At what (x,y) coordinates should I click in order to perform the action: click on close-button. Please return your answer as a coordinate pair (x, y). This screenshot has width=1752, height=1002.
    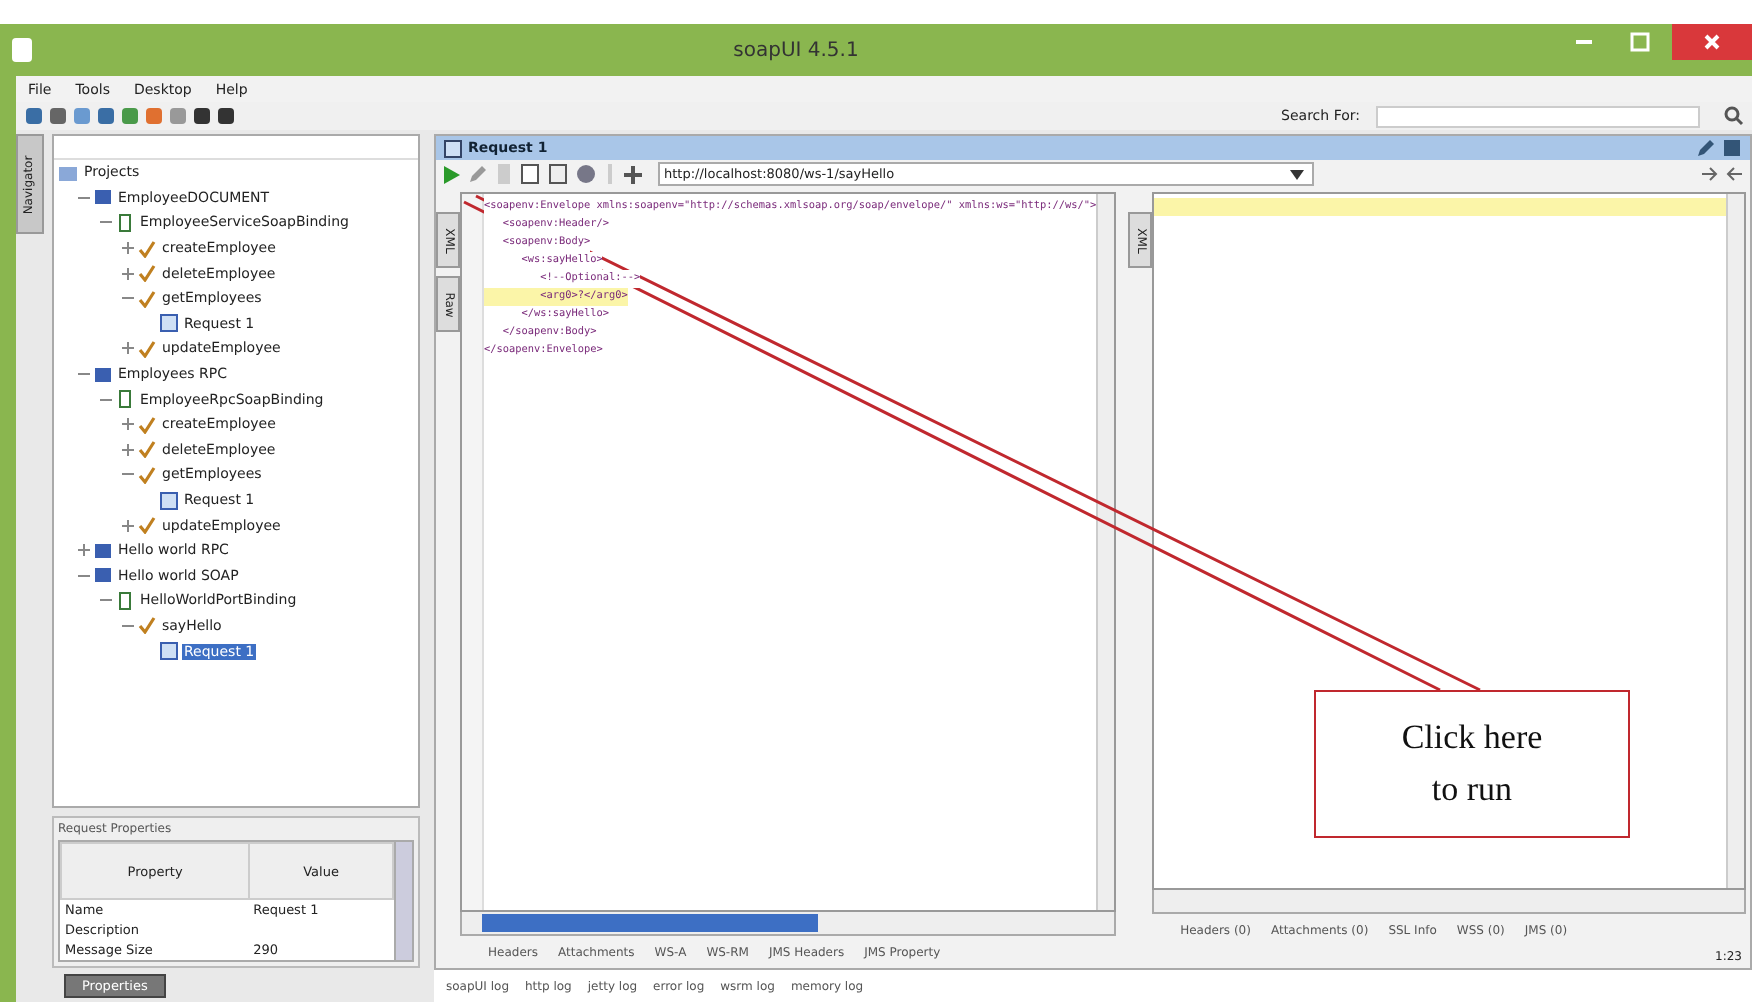
    Looking at the image, I should click on (1712, 42).